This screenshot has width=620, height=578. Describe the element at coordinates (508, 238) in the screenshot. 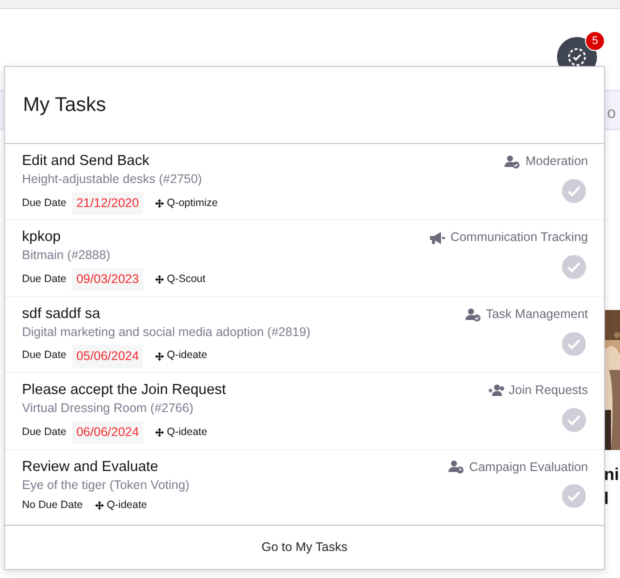

I see `task-category: Communication Tracking` at that location.